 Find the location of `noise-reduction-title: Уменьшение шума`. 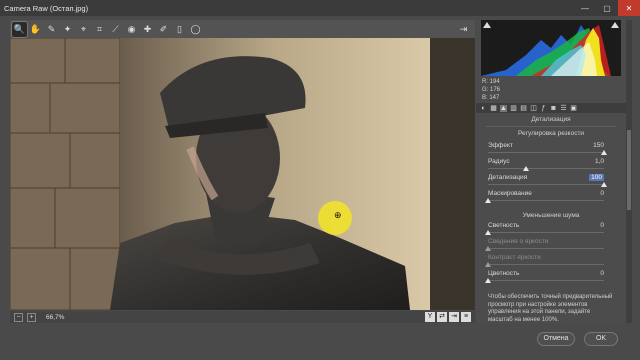

noise-reduction-title: Уменьшение шума is located at coordinates (551, 215).